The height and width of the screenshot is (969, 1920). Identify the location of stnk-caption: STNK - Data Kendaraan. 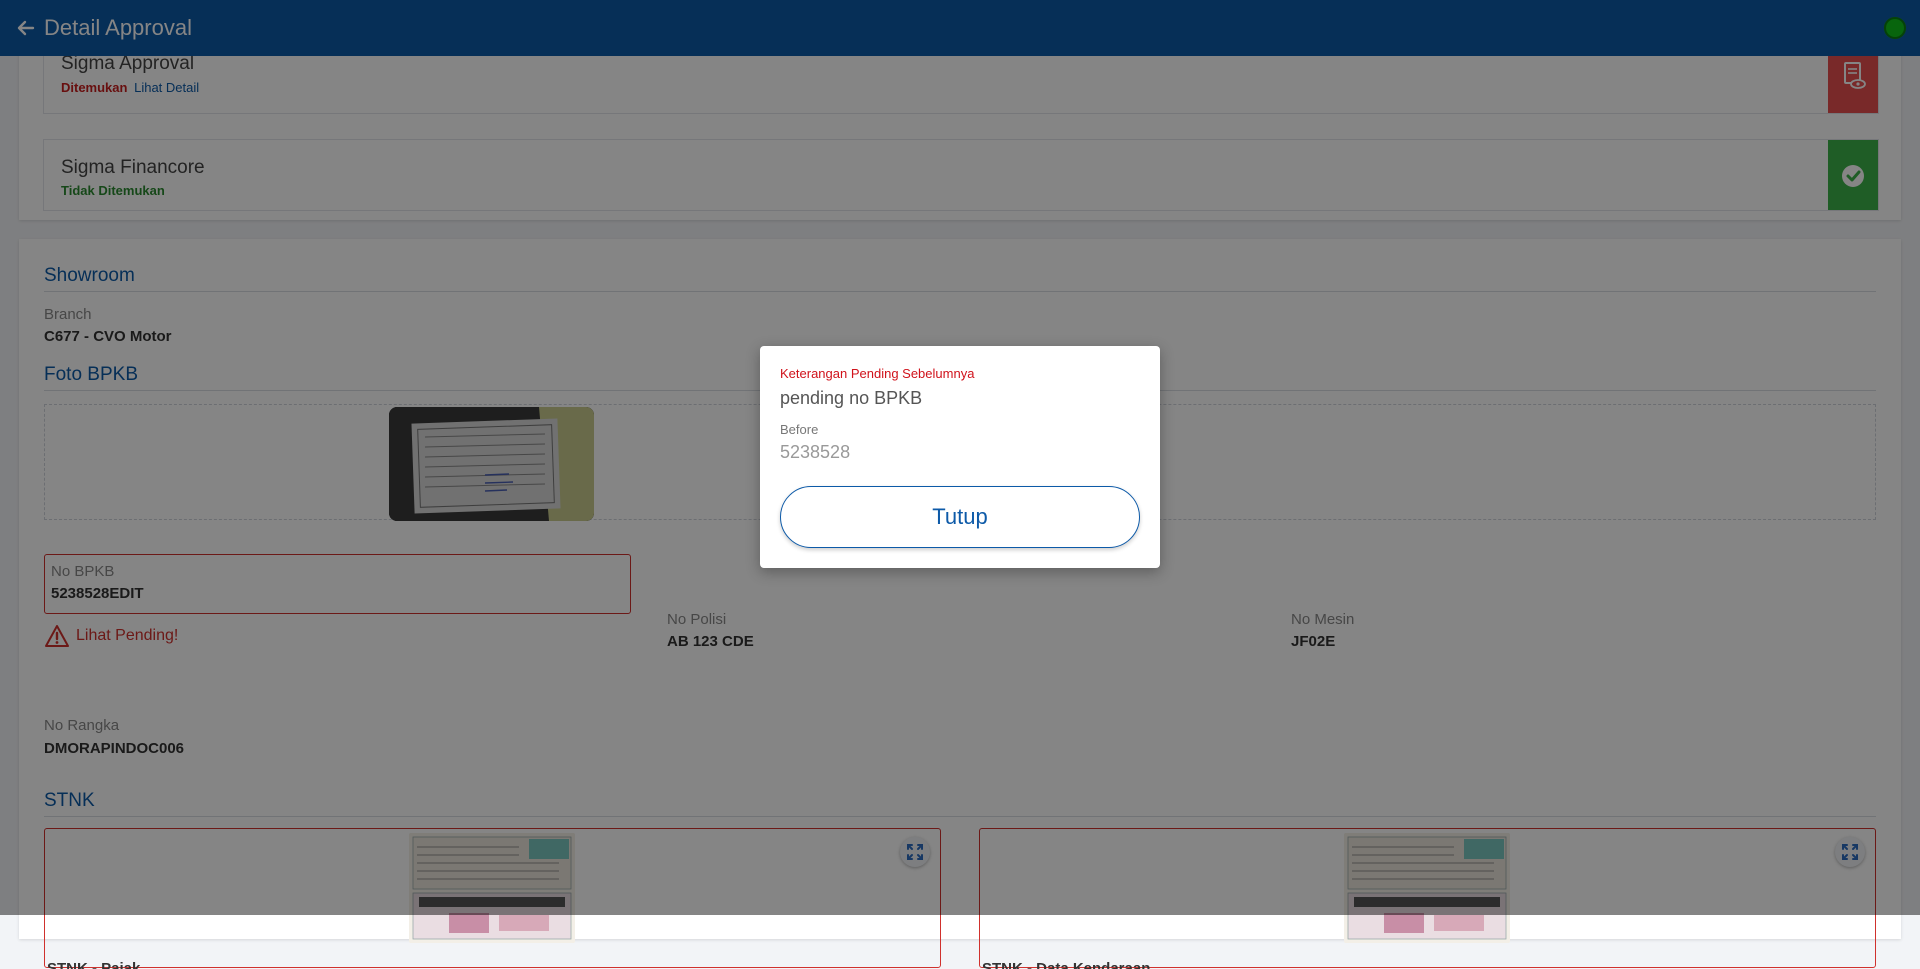
(1066, 964).